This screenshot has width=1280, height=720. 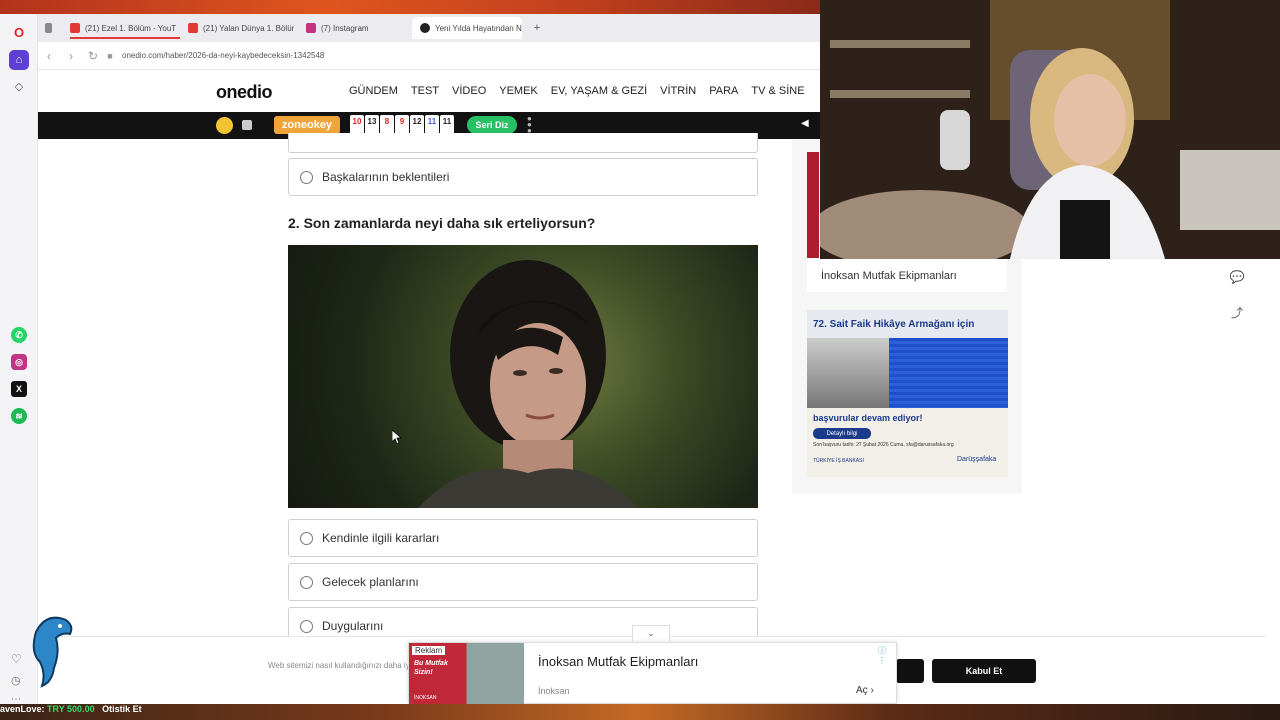 I want to click on pin-icon: ◇, so click(x=19, y=86).